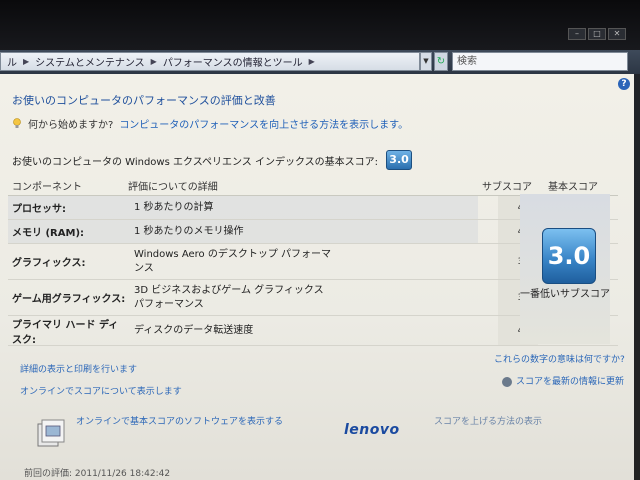 Image resolution: width=640 pixels, height=480 pixels. What do you see at coordinates (565, 294) in the screenshot?
I see `base-score-caption: 一番低いサブスコア` at bounding box center [565, 294].